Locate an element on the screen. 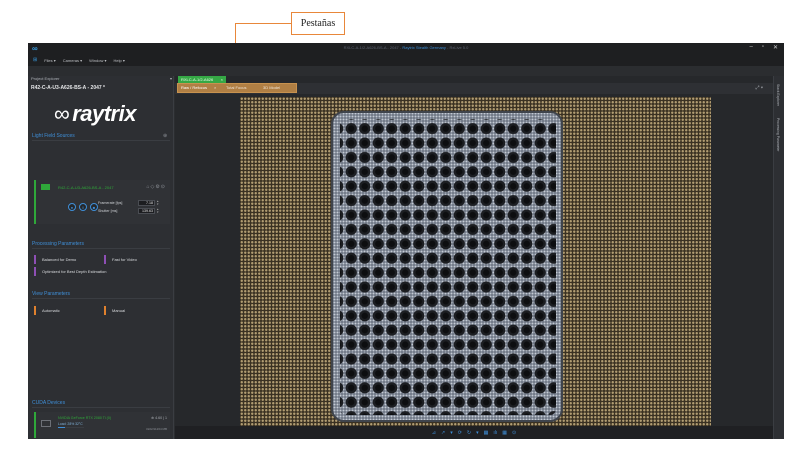 Image resolution: width=793 pixels, height=450 pixels. preset-best-depth: Optimized for Best Depth Estimation is located at coordinates (102, 271).